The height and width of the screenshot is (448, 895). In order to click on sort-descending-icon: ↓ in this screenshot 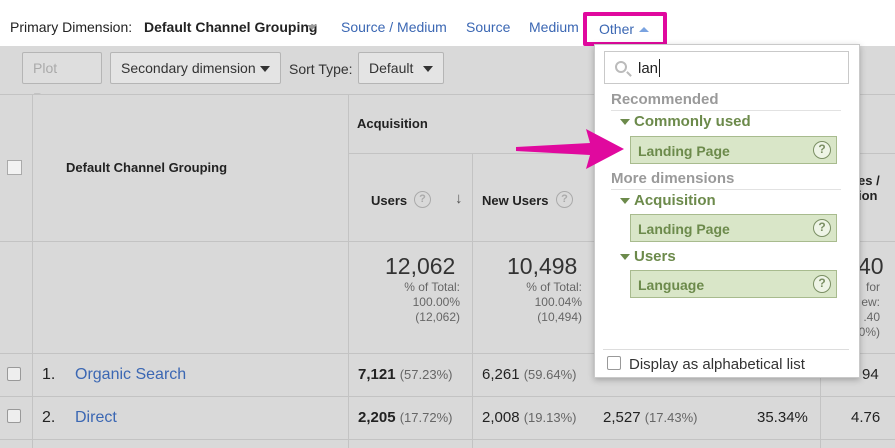, I will do `click(459, 198)`.